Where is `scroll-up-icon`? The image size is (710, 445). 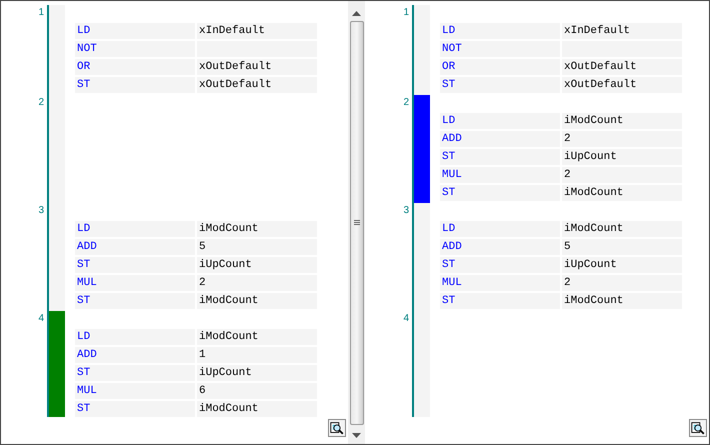 scroll-up-icon is located at coordinates (356, 13).